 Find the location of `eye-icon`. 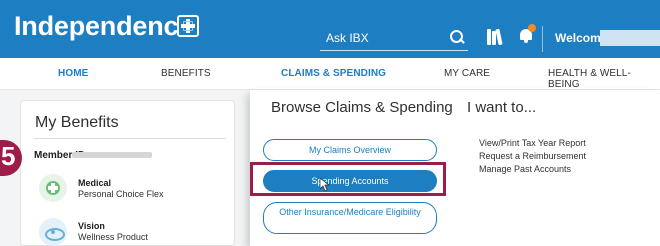

eye-icon is located at coordinates (53, 232).